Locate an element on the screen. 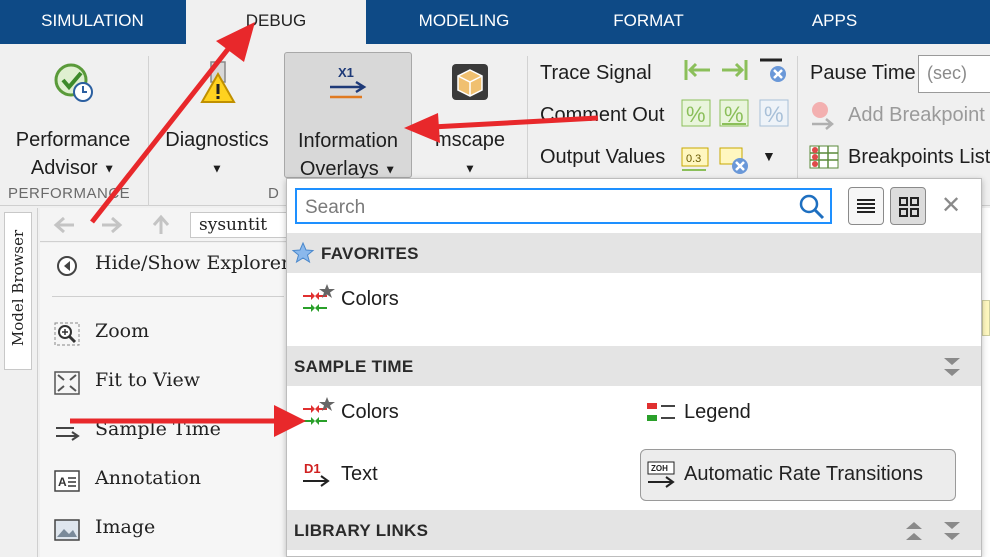 The image size is (990, 557). svg-text: 0.3 is located at coordinates (693, 159).